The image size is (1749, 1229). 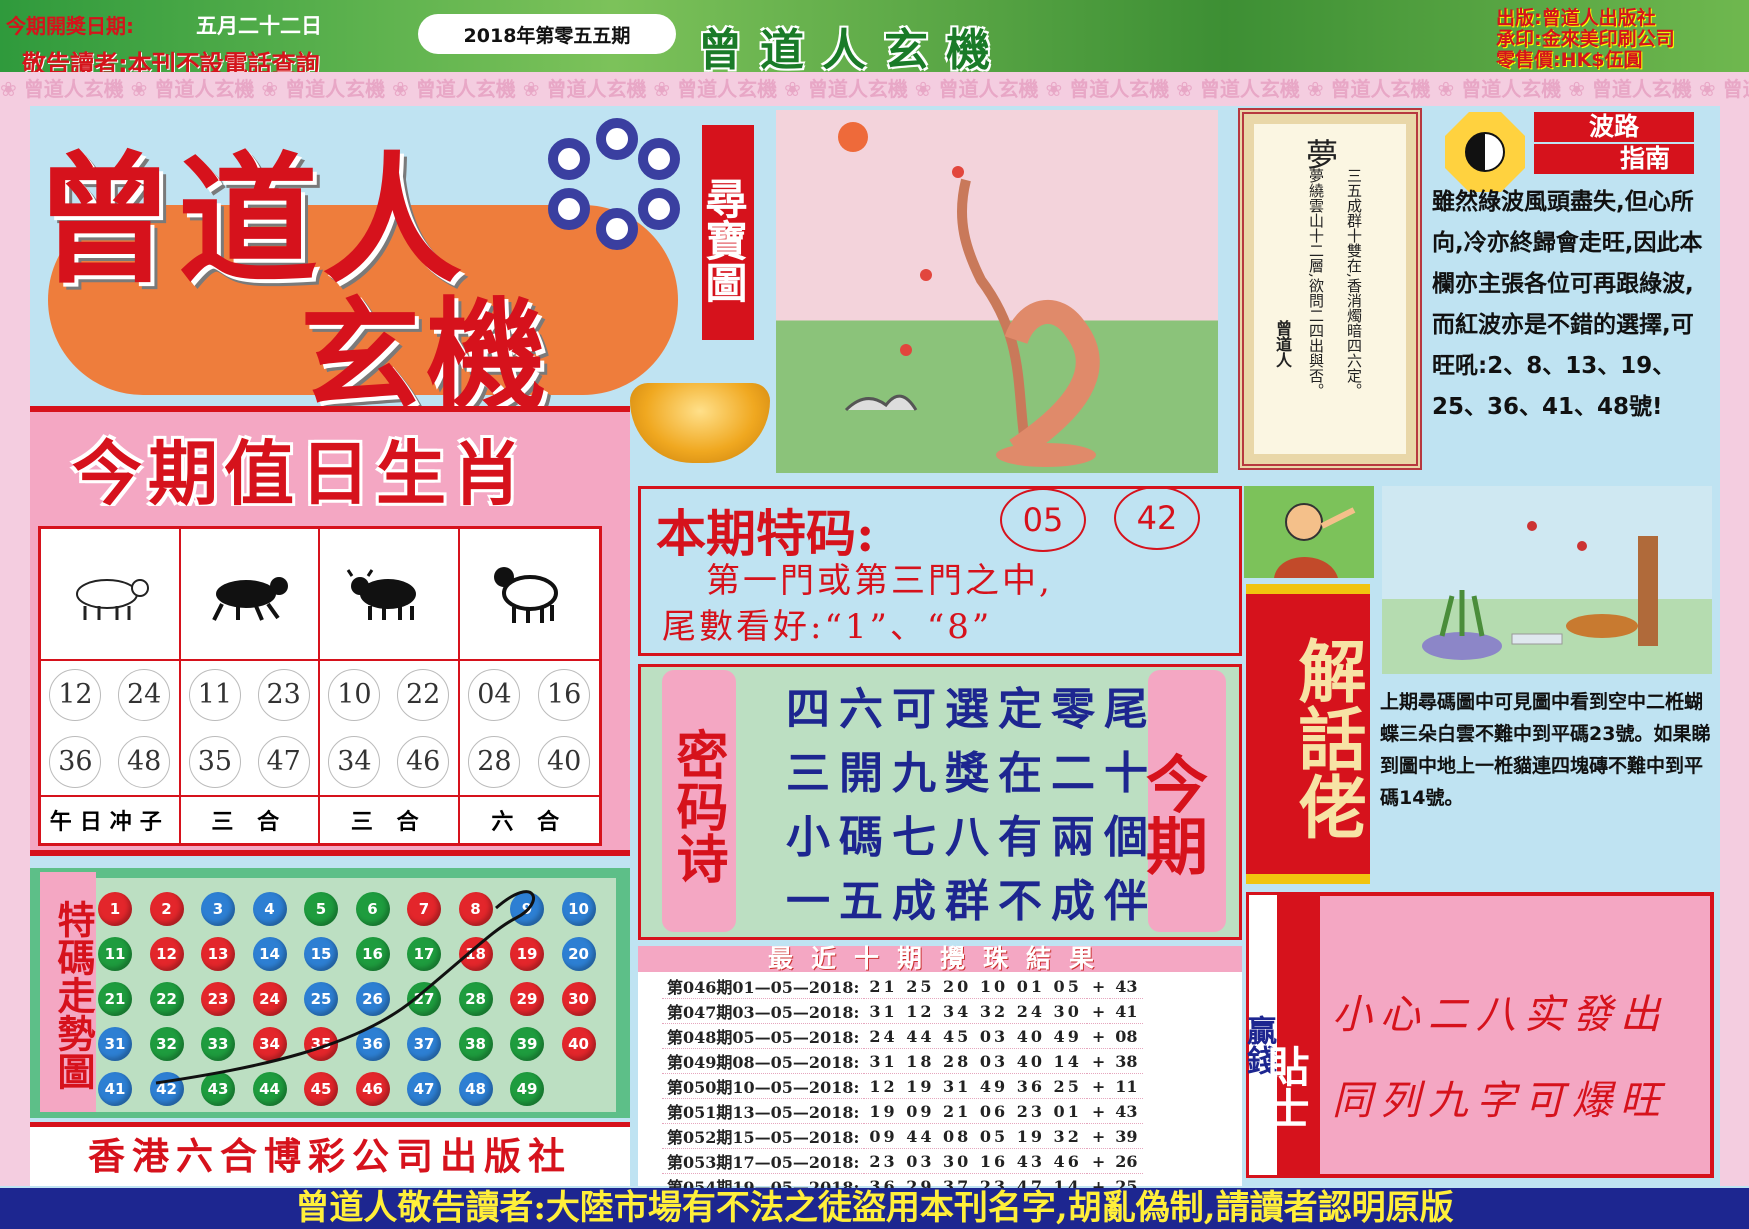 I want to click on result-special: 38, so click(x=1126, y=1061).